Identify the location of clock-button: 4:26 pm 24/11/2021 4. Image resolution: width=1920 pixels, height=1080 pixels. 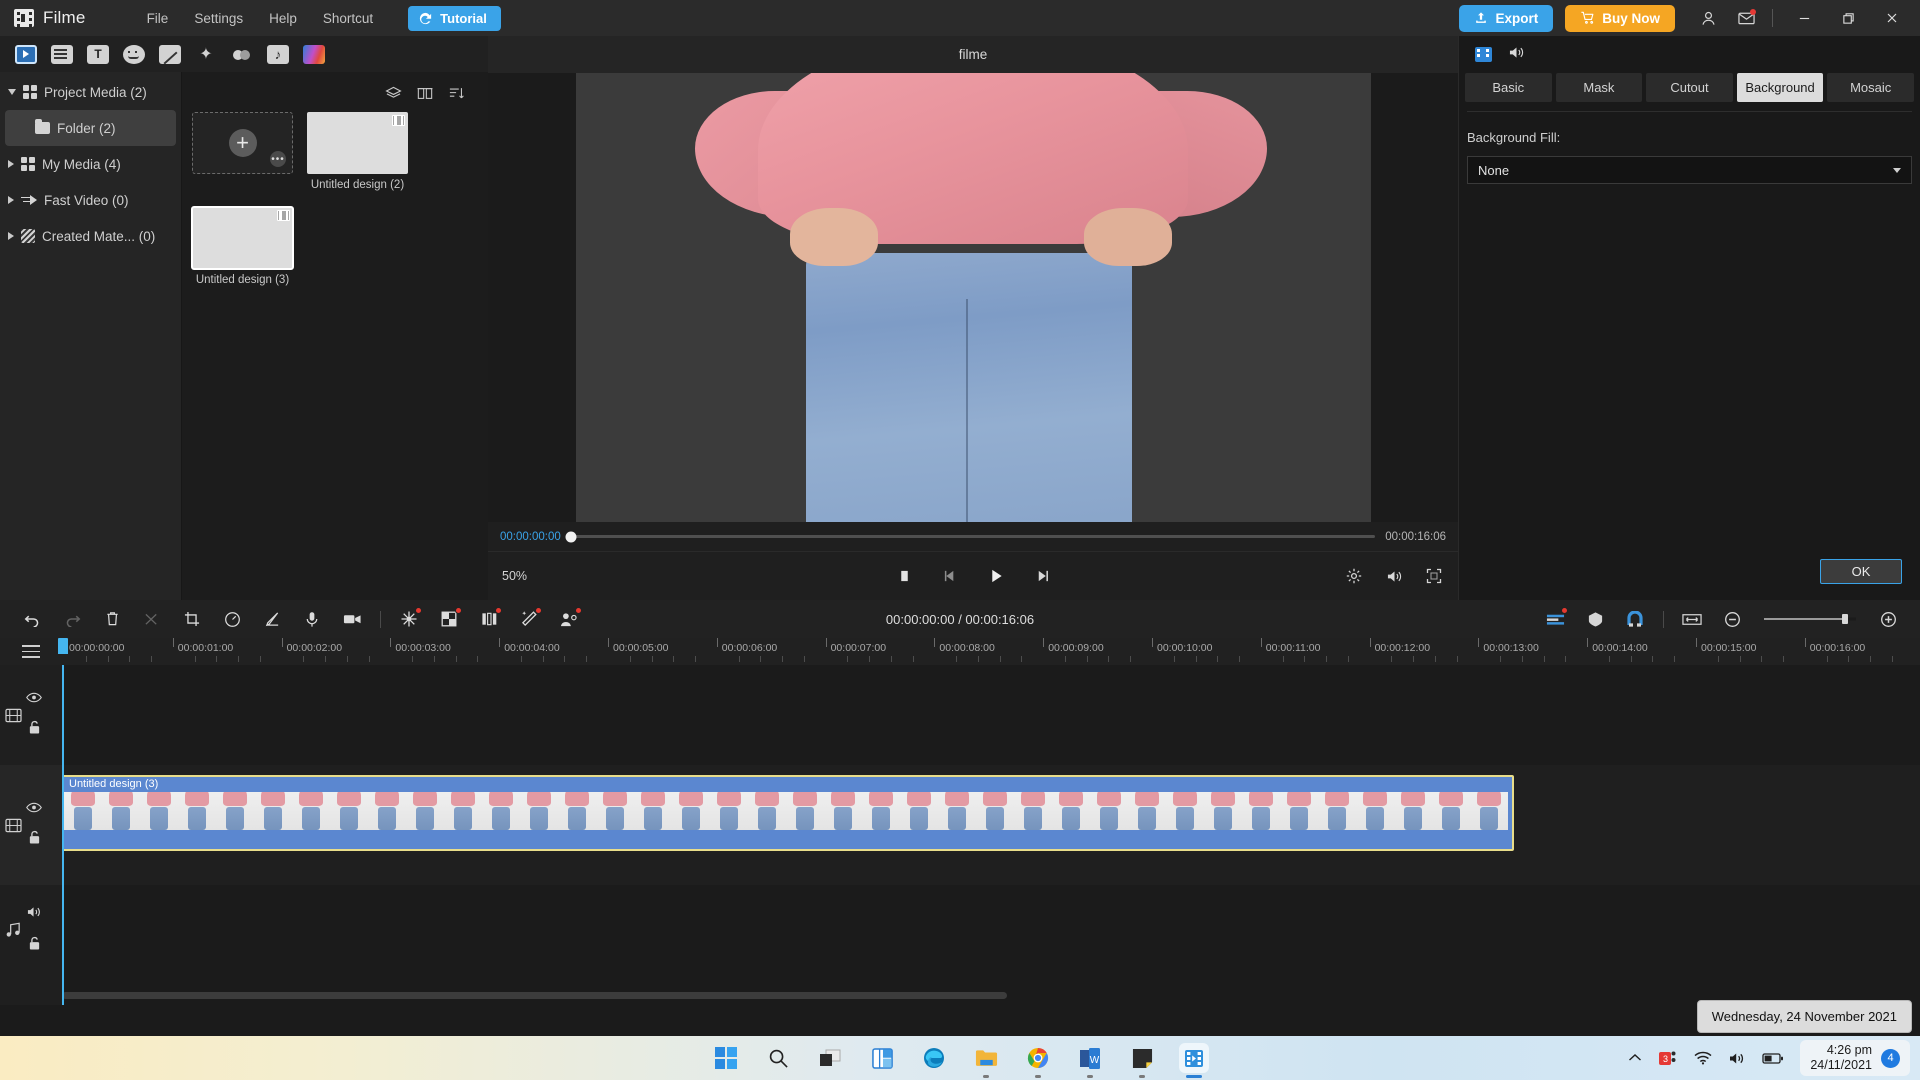
(1855, 1058).